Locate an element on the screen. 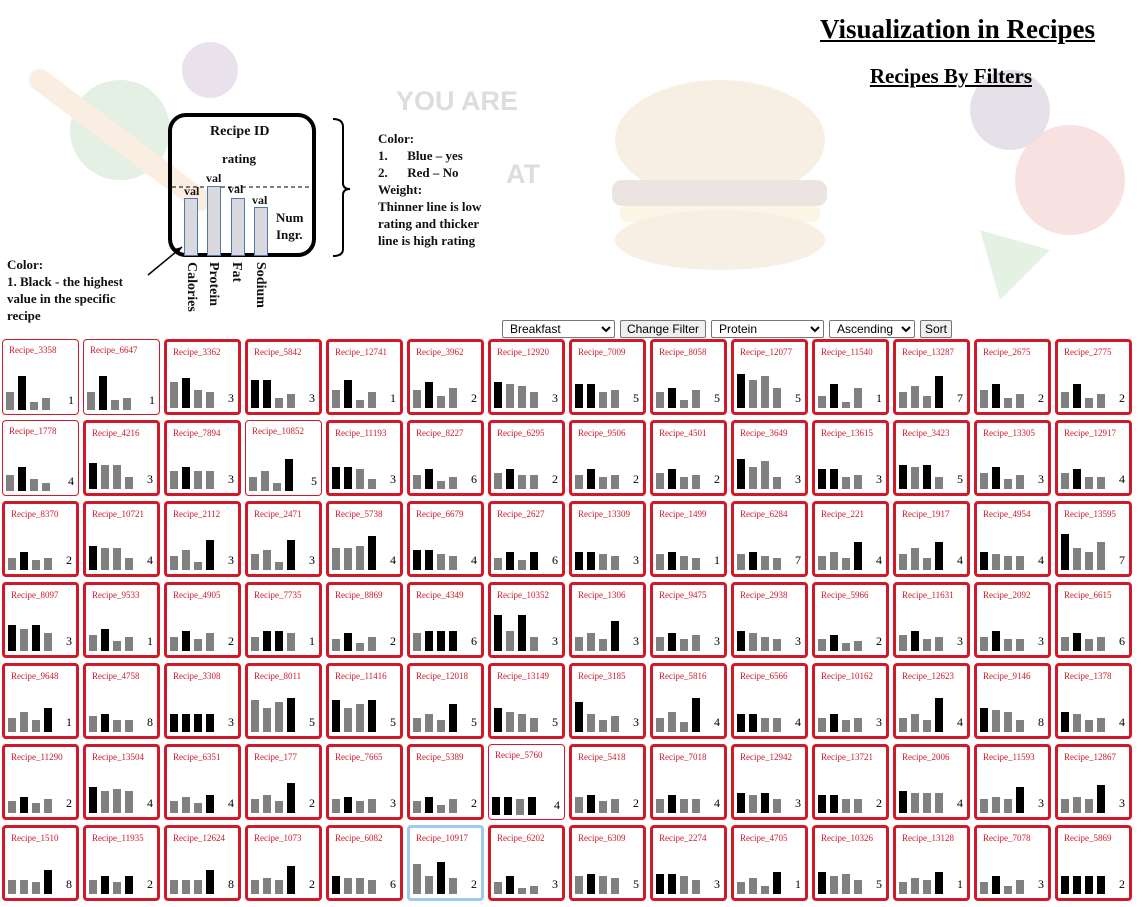 This screenshot has width=1143, height=907. recipe-card: Recipe_8227 6 is located at coordinates (445, 458).